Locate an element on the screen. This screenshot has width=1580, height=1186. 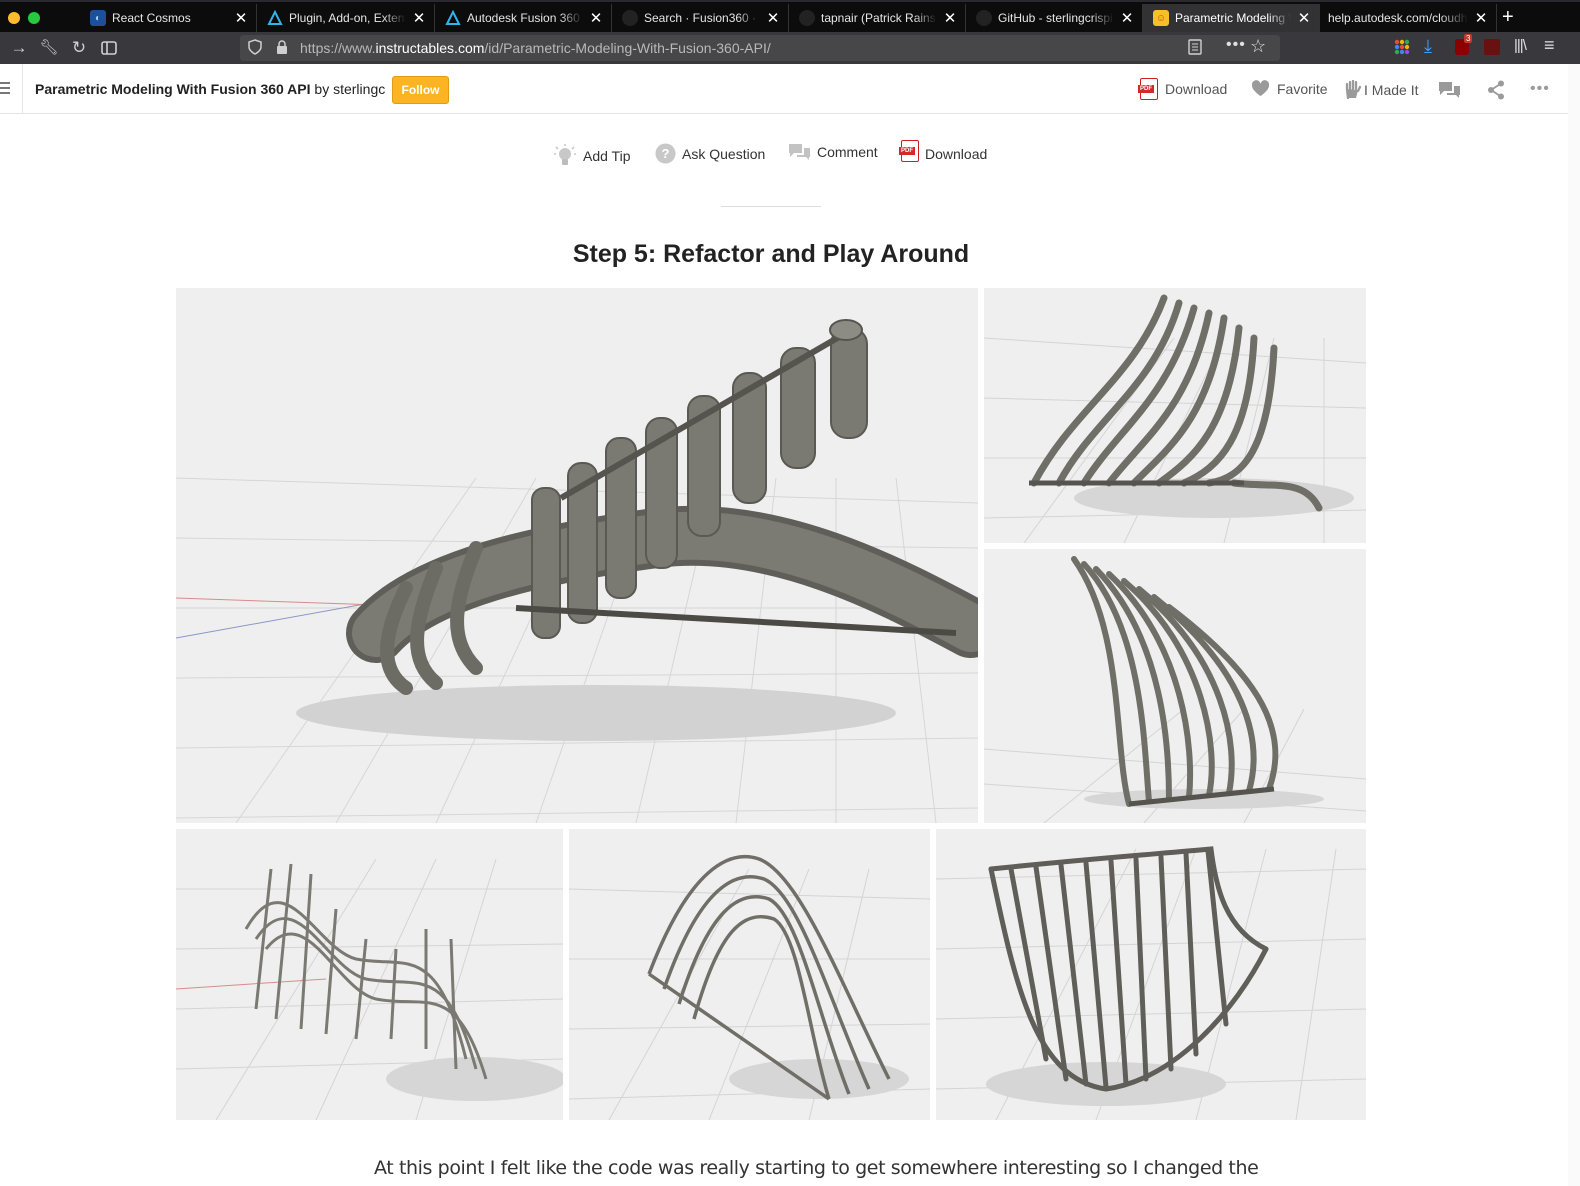
header-favorite-button: Favorite is located at coordinates (1289, 88).